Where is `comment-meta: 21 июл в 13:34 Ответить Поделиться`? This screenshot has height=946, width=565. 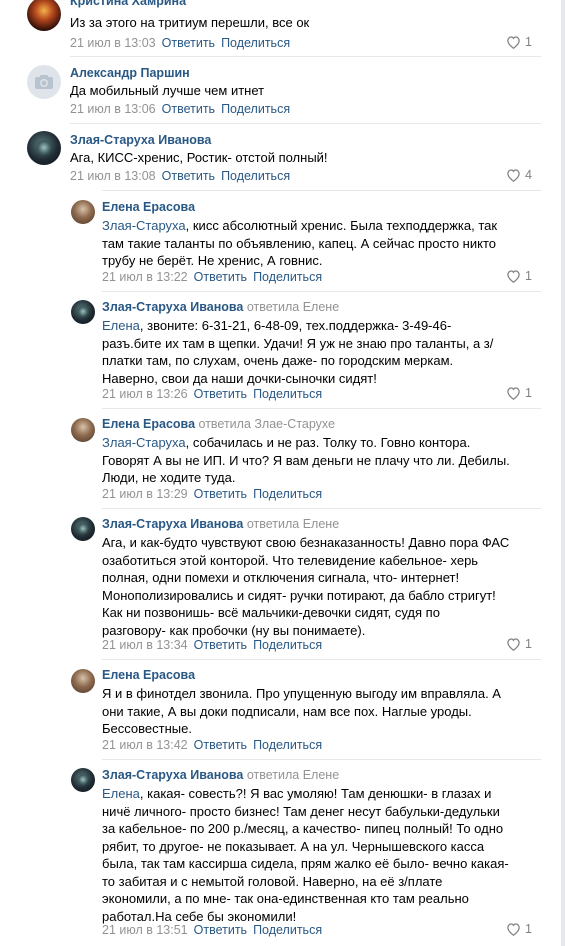
comment-meta: 21 июл в 13:34 Ответить Поделиться is located at coordinates (212, 645).